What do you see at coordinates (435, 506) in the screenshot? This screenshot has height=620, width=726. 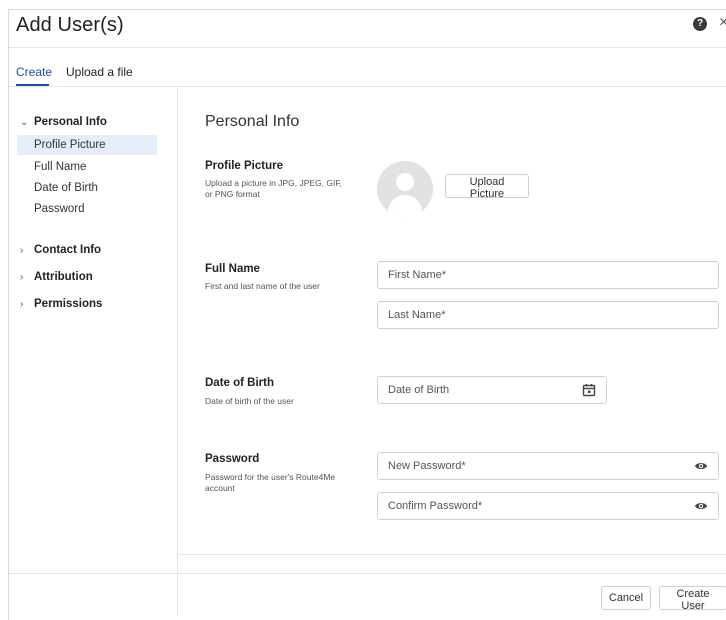 I see `confirm-password-placeholder: Confirm Password*` at bounding box center [435, 506].